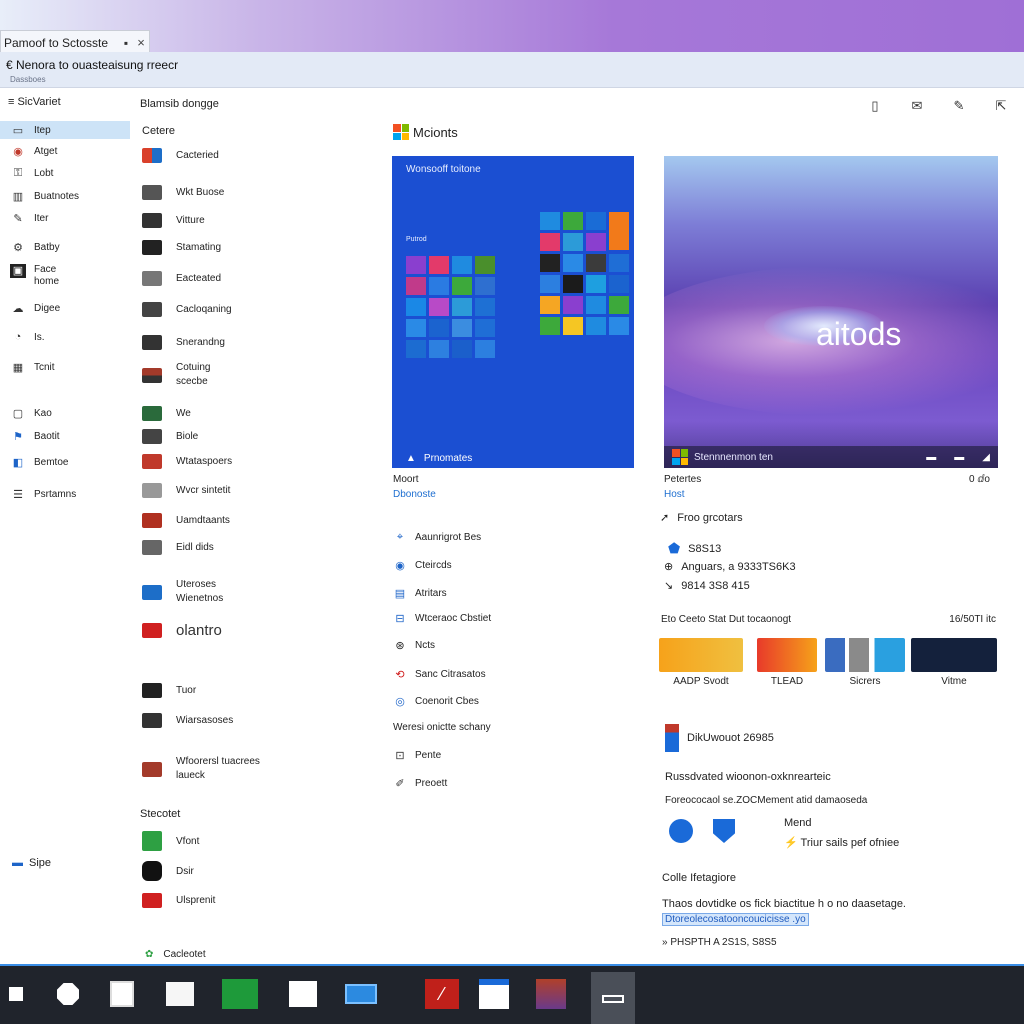  I want to click on list-item: Snerandng, so click(183, 342).